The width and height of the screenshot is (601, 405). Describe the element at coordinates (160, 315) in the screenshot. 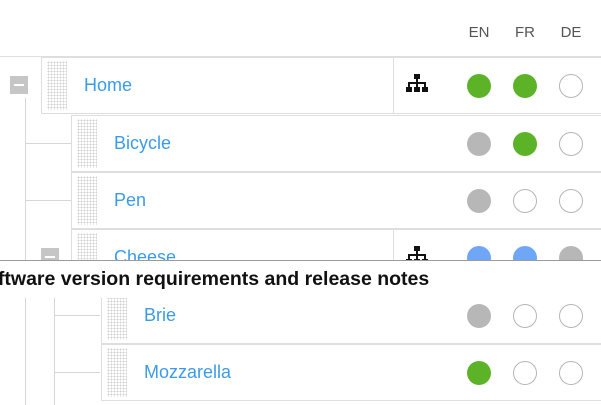

I see `page-link: Brie` at that location.